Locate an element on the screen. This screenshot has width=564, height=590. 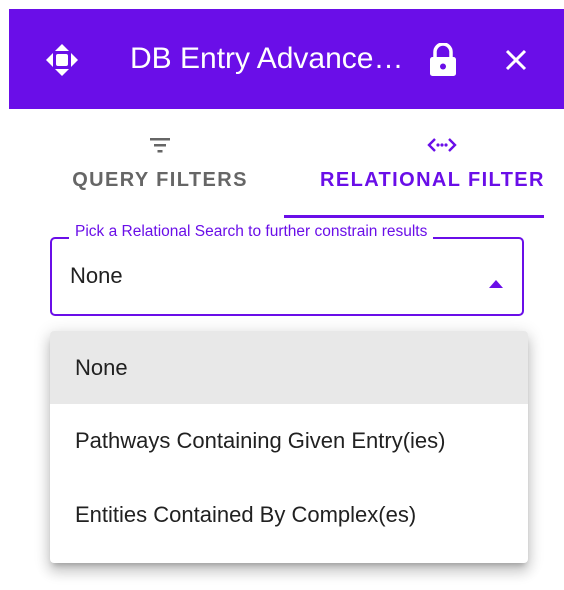
close-icon is located at coordinates (516, 60).